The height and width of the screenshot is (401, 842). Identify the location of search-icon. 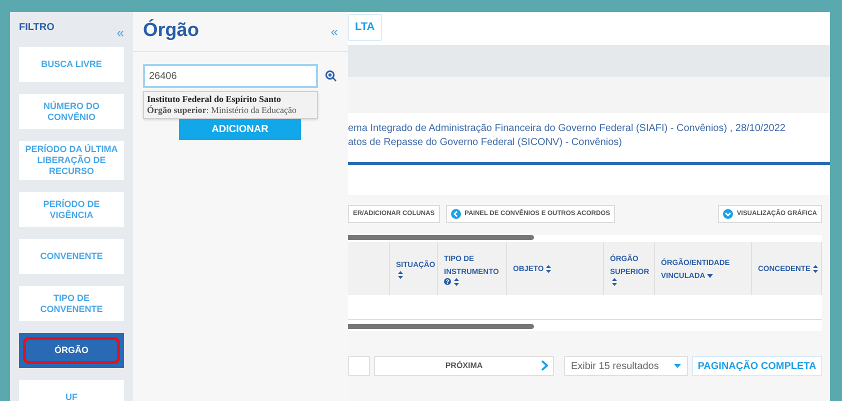
(331, 76).